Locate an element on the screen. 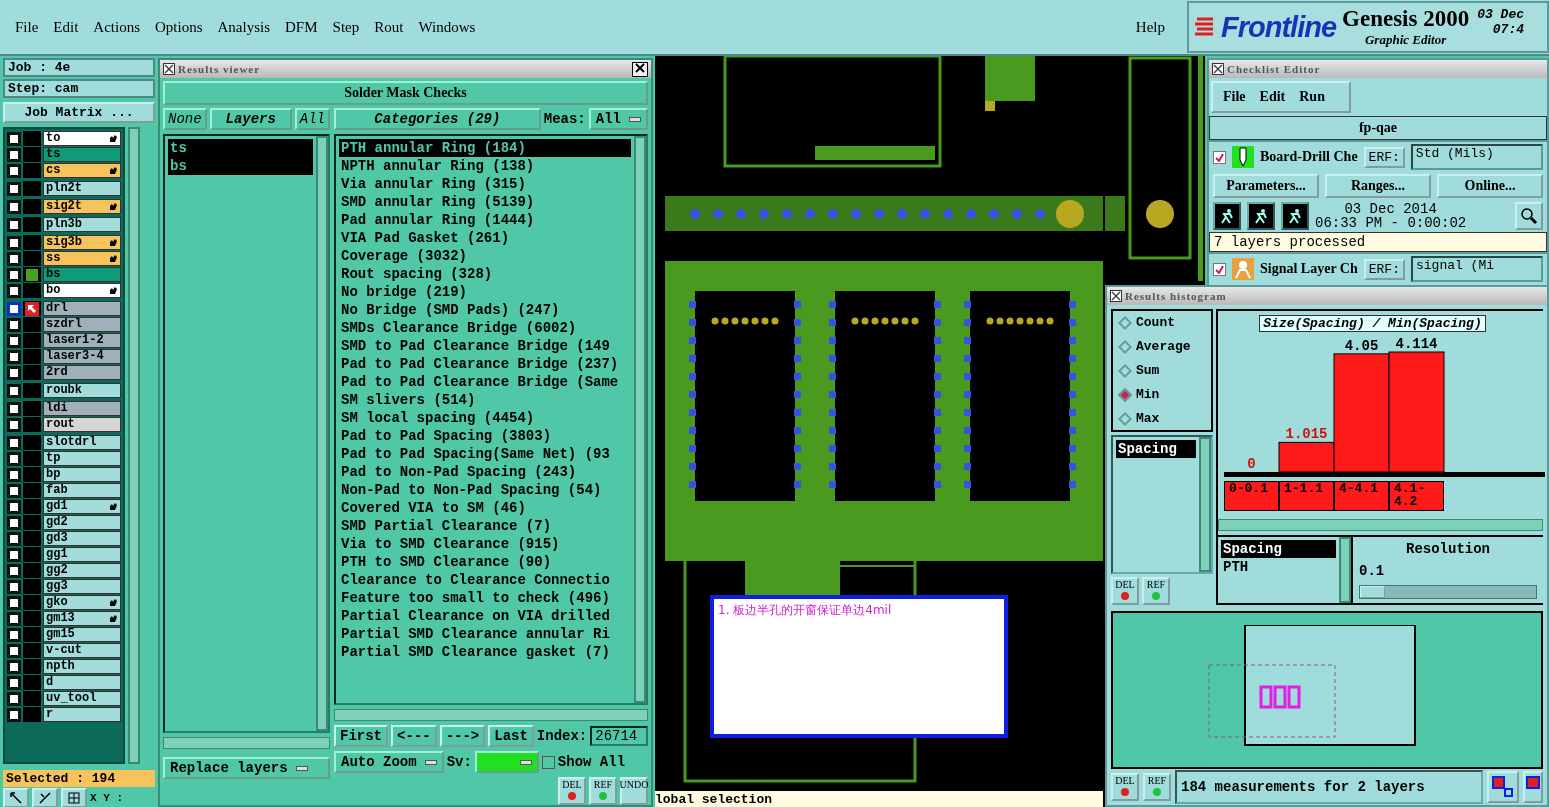 Image resolution: width=1549 pixels, height=807 pixels. zoom-icon is located at coordinates (1529, 216).